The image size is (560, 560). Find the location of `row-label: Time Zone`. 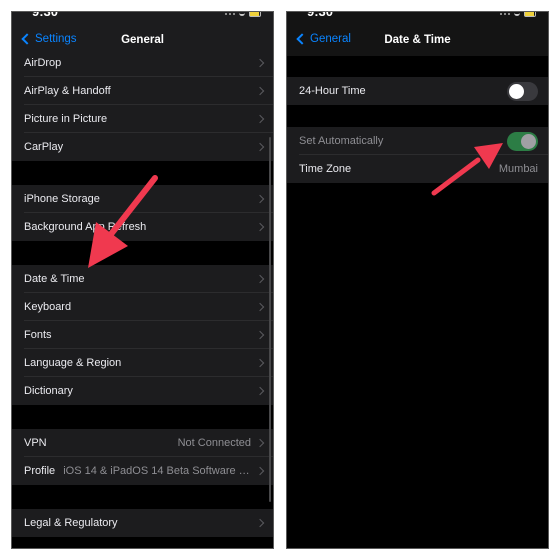

row-label: Time Zone is located at coordinates (325, 169).